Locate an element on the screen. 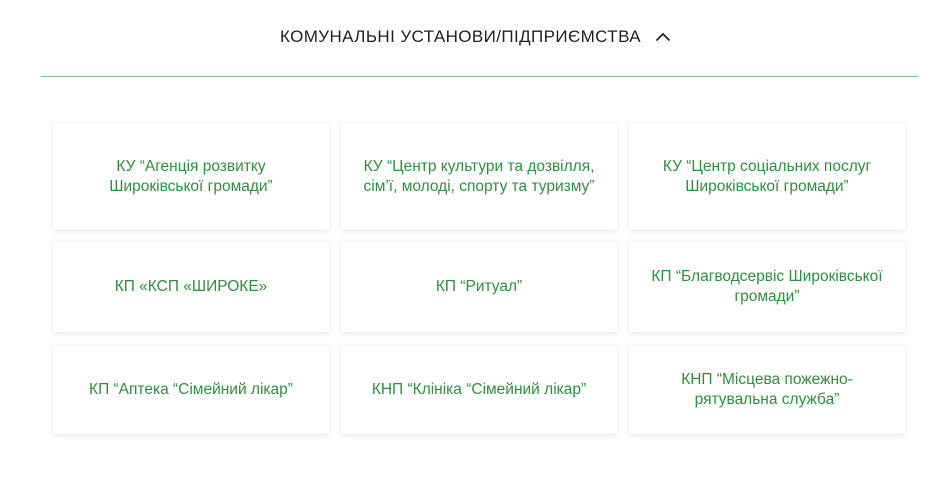  section-toggle-header: КОМУНАЛЬНІ УСТАНОВИ/ПІДПРИЄМСТВА is located at coordinates (475, 37).